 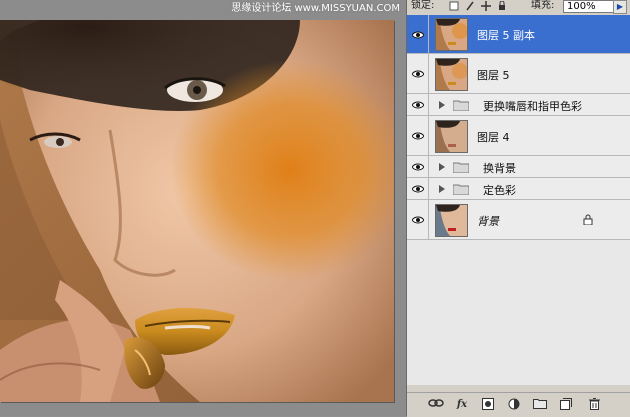 I want to click on lock-all-icon, so click(x=502, y=6).